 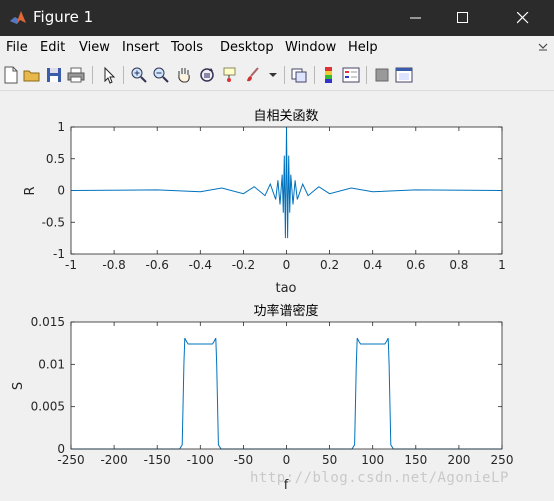 I want to click on zoom-in-icon, so click(x=139, y=75).